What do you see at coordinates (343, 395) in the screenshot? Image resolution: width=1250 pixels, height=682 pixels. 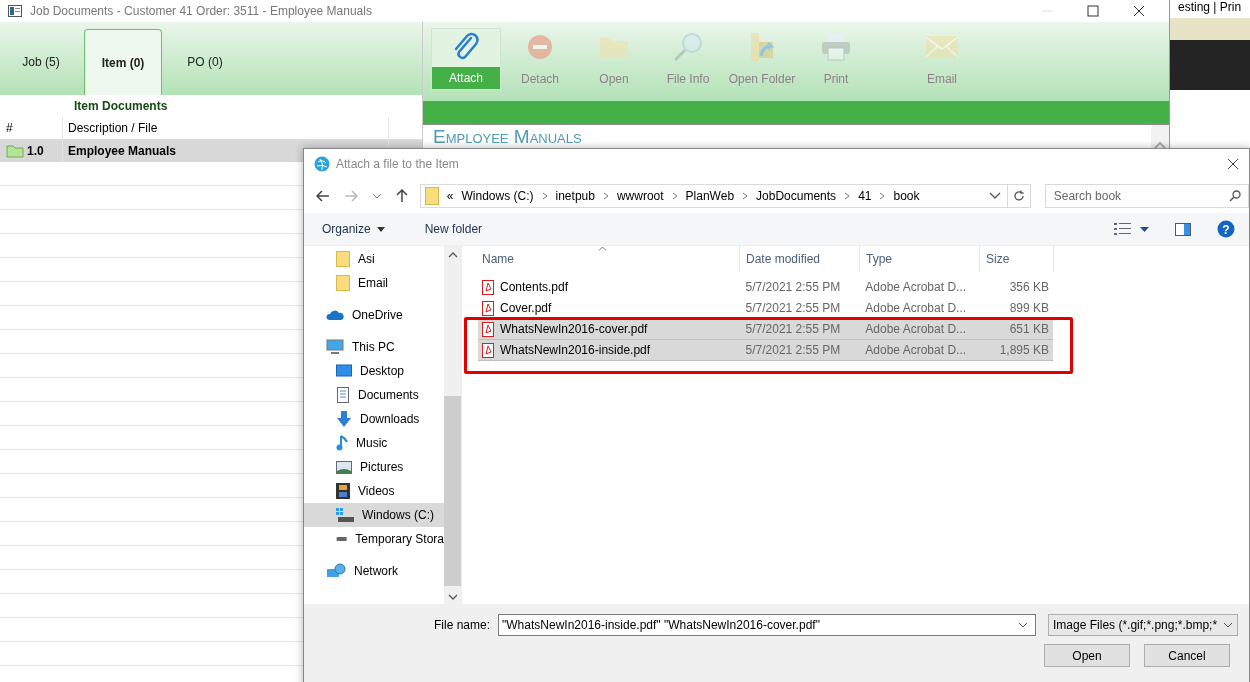 I see `document-icon` at bounding box center [343, 395].